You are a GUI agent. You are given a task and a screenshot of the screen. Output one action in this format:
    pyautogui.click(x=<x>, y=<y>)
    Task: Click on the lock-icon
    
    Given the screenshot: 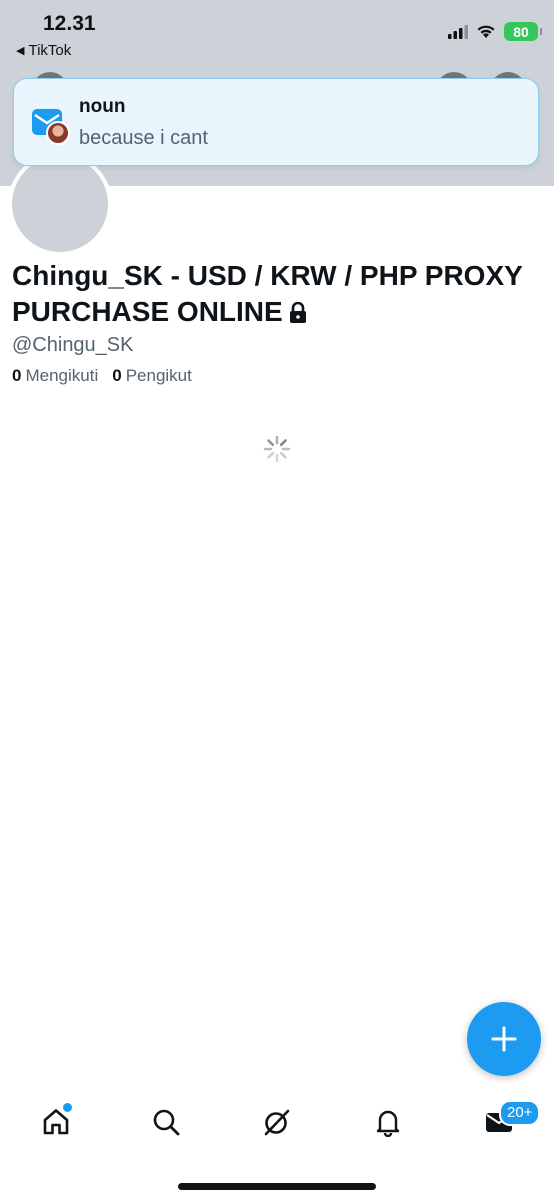 What is the action you would take?
    pyautogui.click(x=297, y=312)
    